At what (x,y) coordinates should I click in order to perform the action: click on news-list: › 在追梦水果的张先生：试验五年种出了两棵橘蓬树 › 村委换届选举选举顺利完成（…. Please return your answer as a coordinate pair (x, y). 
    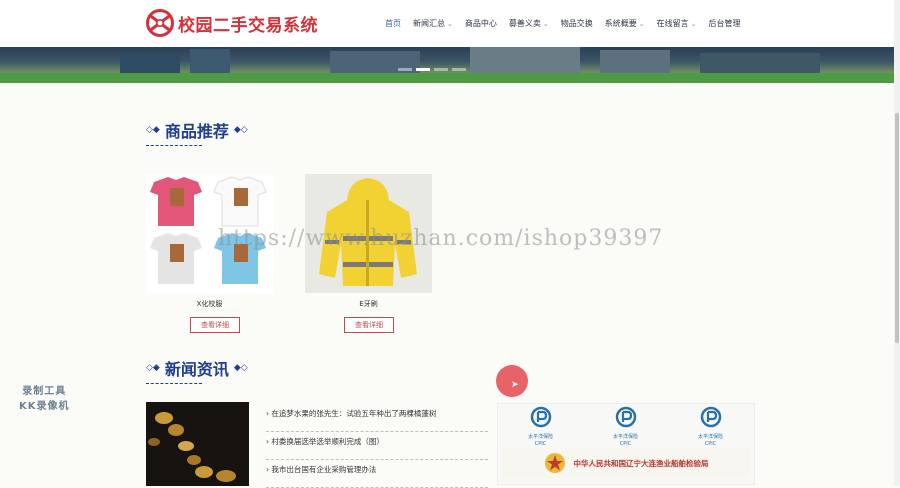
    Looking at the image, I should click on (377, 446).